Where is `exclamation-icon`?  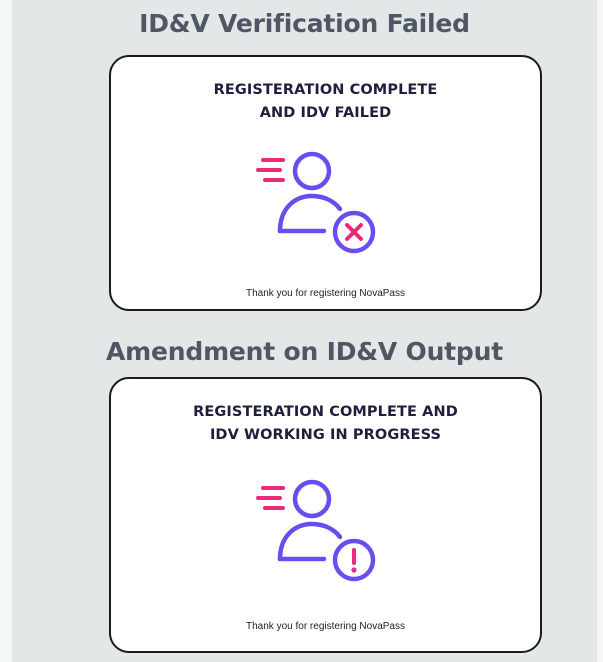
exclamation-icon is located at coordinates (354, 560).